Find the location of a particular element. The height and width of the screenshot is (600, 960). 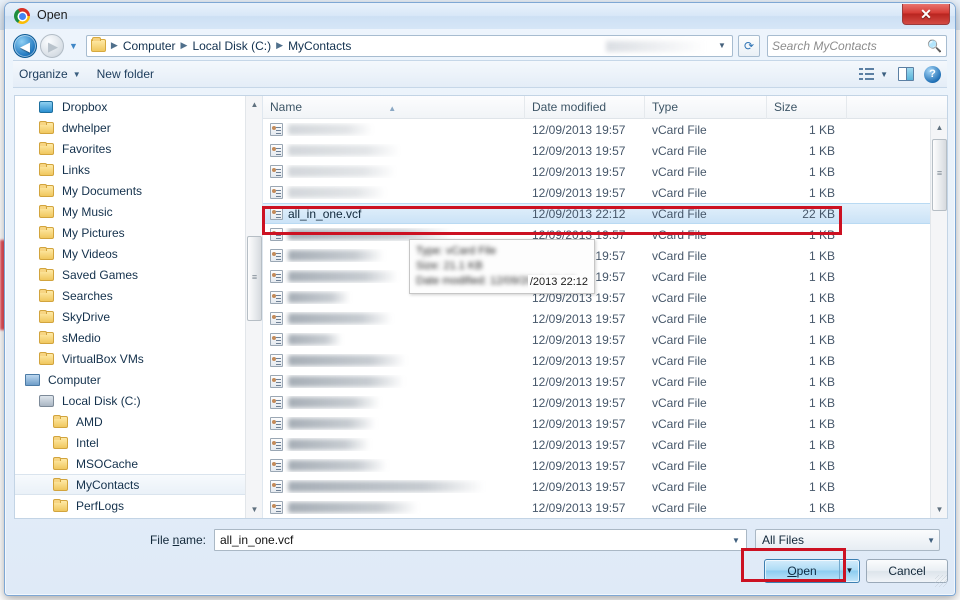

open-split-chevron-down-icon: ▼ is located at coordinates (849, 571).